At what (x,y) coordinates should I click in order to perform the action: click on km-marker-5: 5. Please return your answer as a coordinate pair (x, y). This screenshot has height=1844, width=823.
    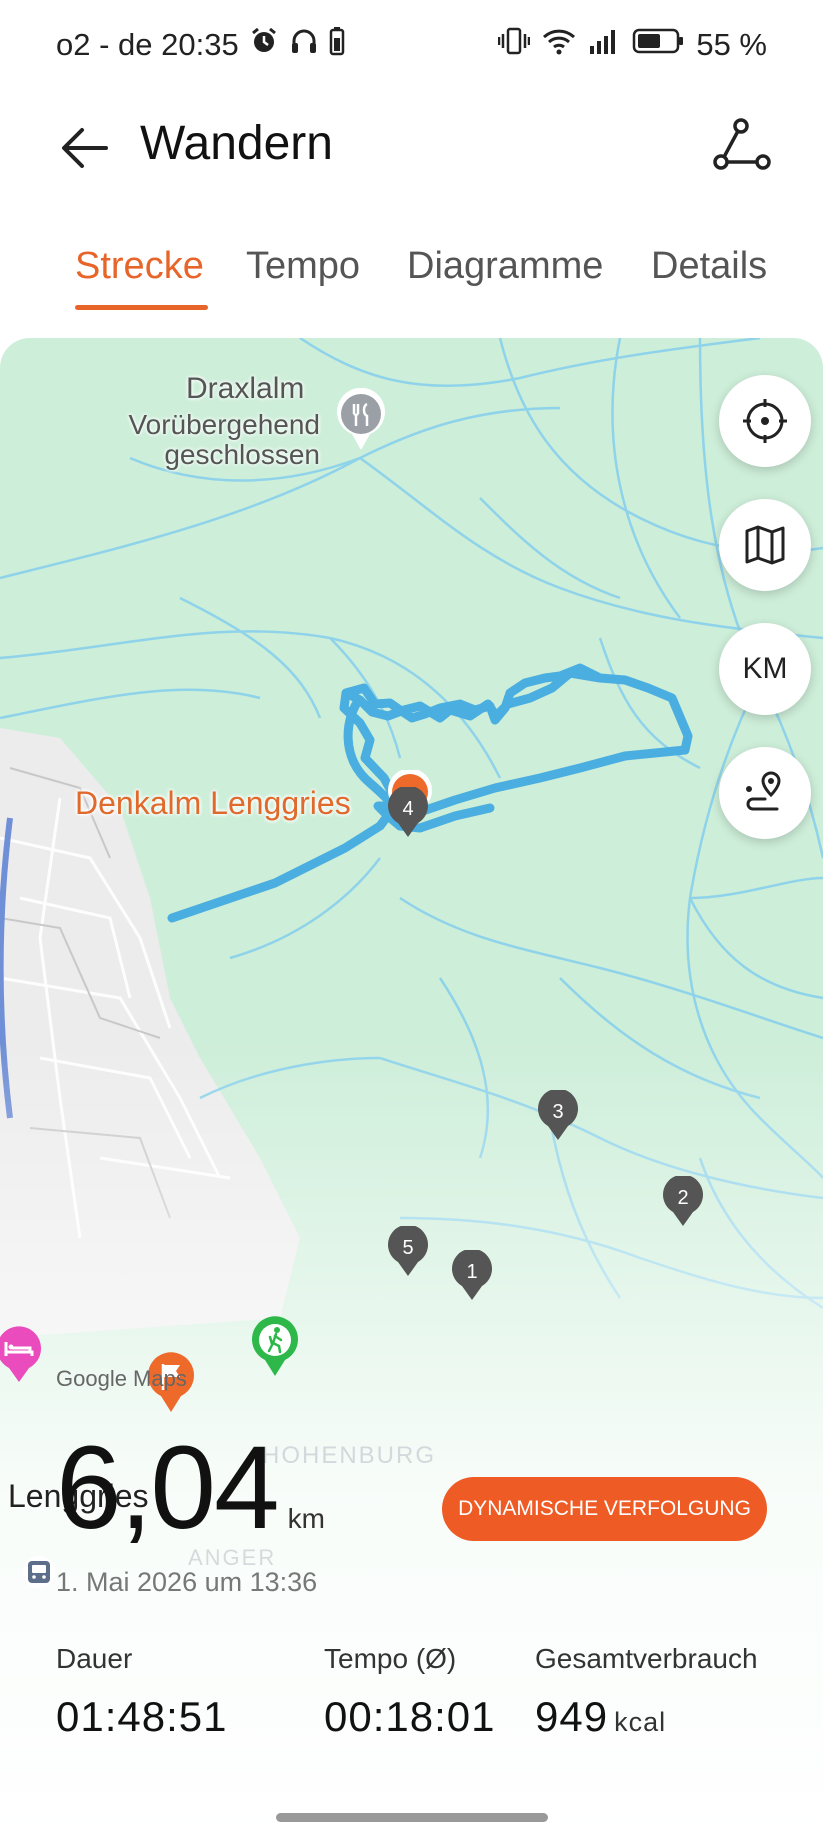
    Looking at the image, I should click on (408, 1253).